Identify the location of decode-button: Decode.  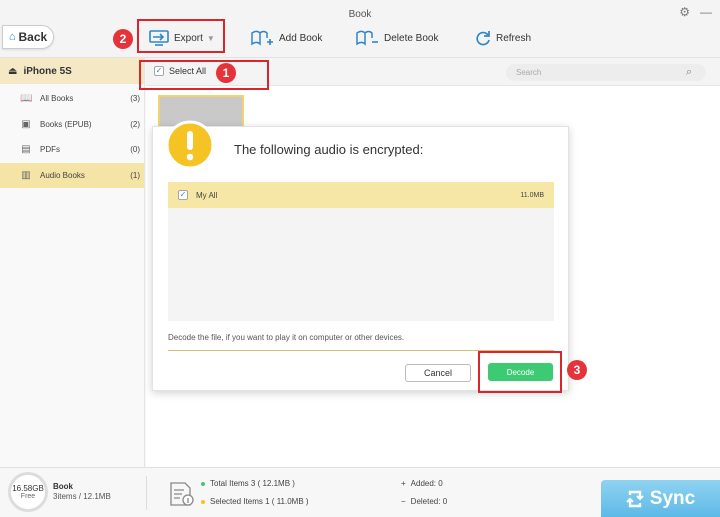
(520, 372).